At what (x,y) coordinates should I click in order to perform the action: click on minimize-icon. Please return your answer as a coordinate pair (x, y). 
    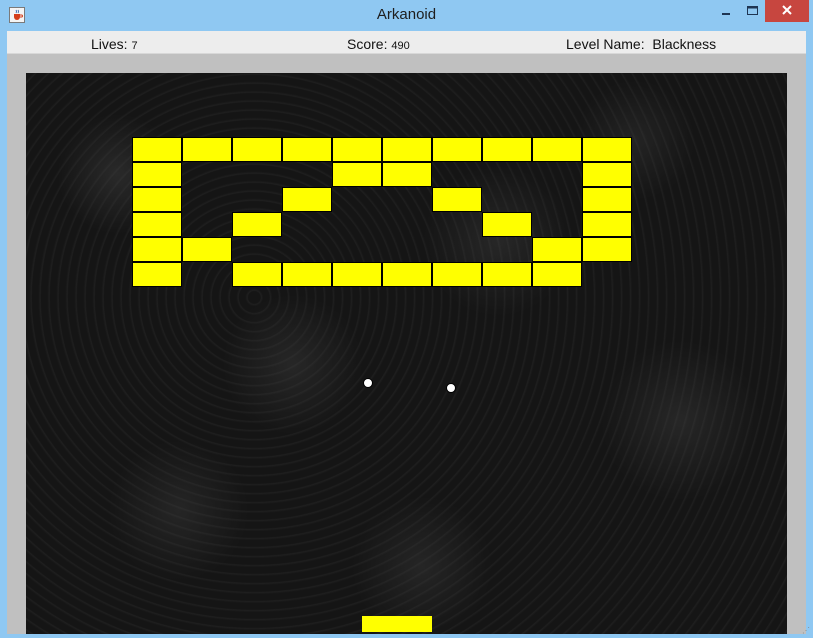
    Looking at the image, I should click on (726, 11).